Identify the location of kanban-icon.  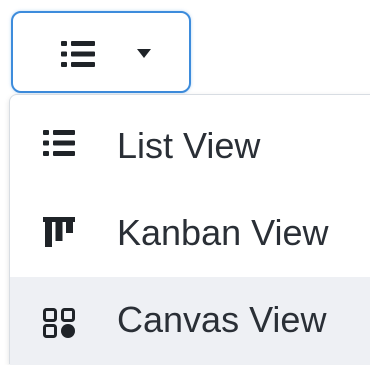
(59, 232).